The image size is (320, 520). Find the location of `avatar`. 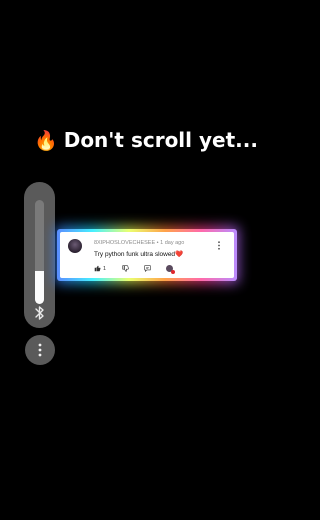

avatar is located at coordinates (75, 246).